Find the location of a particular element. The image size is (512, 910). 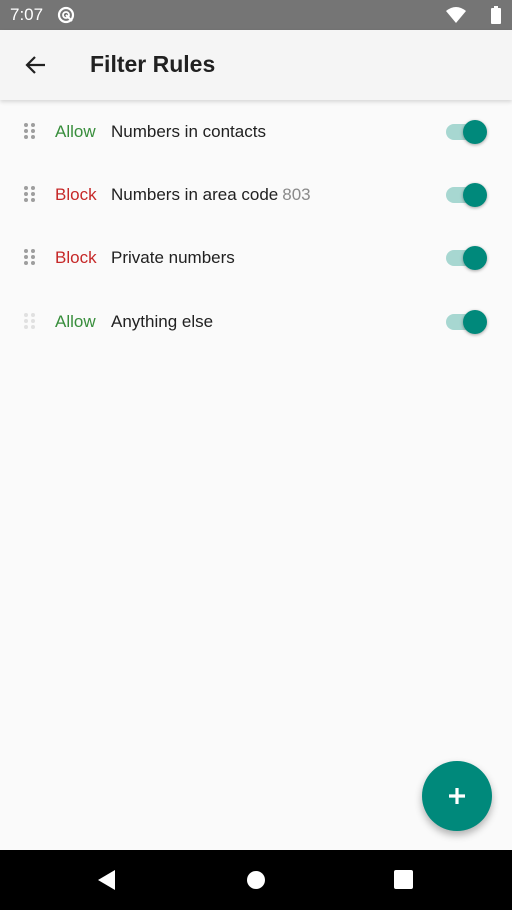

rule-description-text: Numbers in area code is located at coordinates (195, 194).